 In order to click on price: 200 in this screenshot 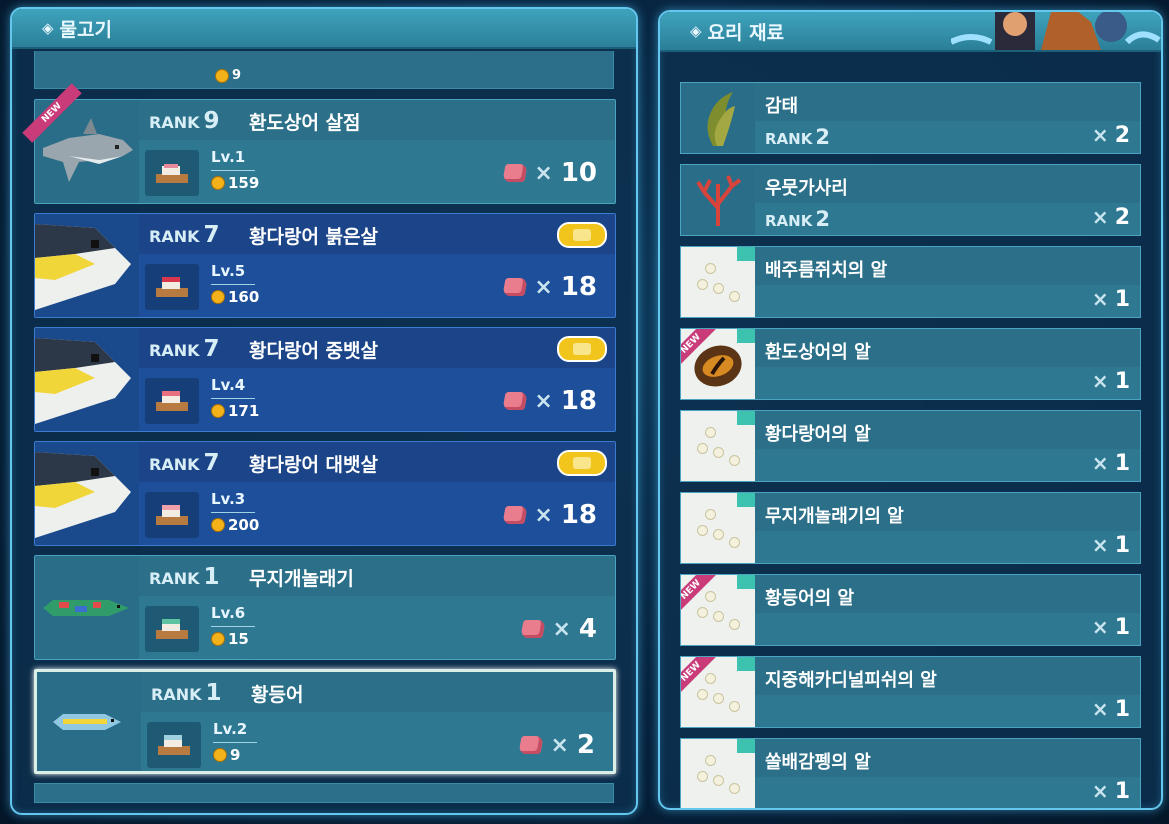, I will do `click(235, 525)`.